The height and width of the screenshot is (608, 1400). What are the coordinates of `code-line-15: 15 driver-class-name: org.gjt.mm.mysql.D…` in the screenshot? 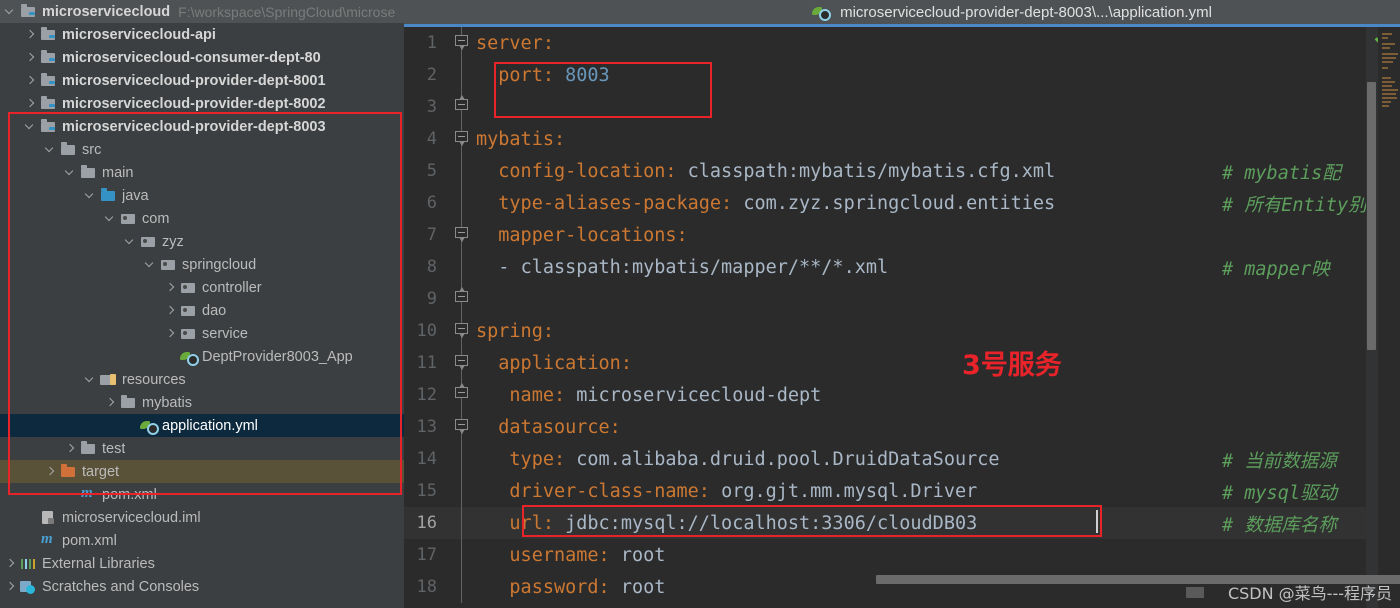 It's located at (902, 491).